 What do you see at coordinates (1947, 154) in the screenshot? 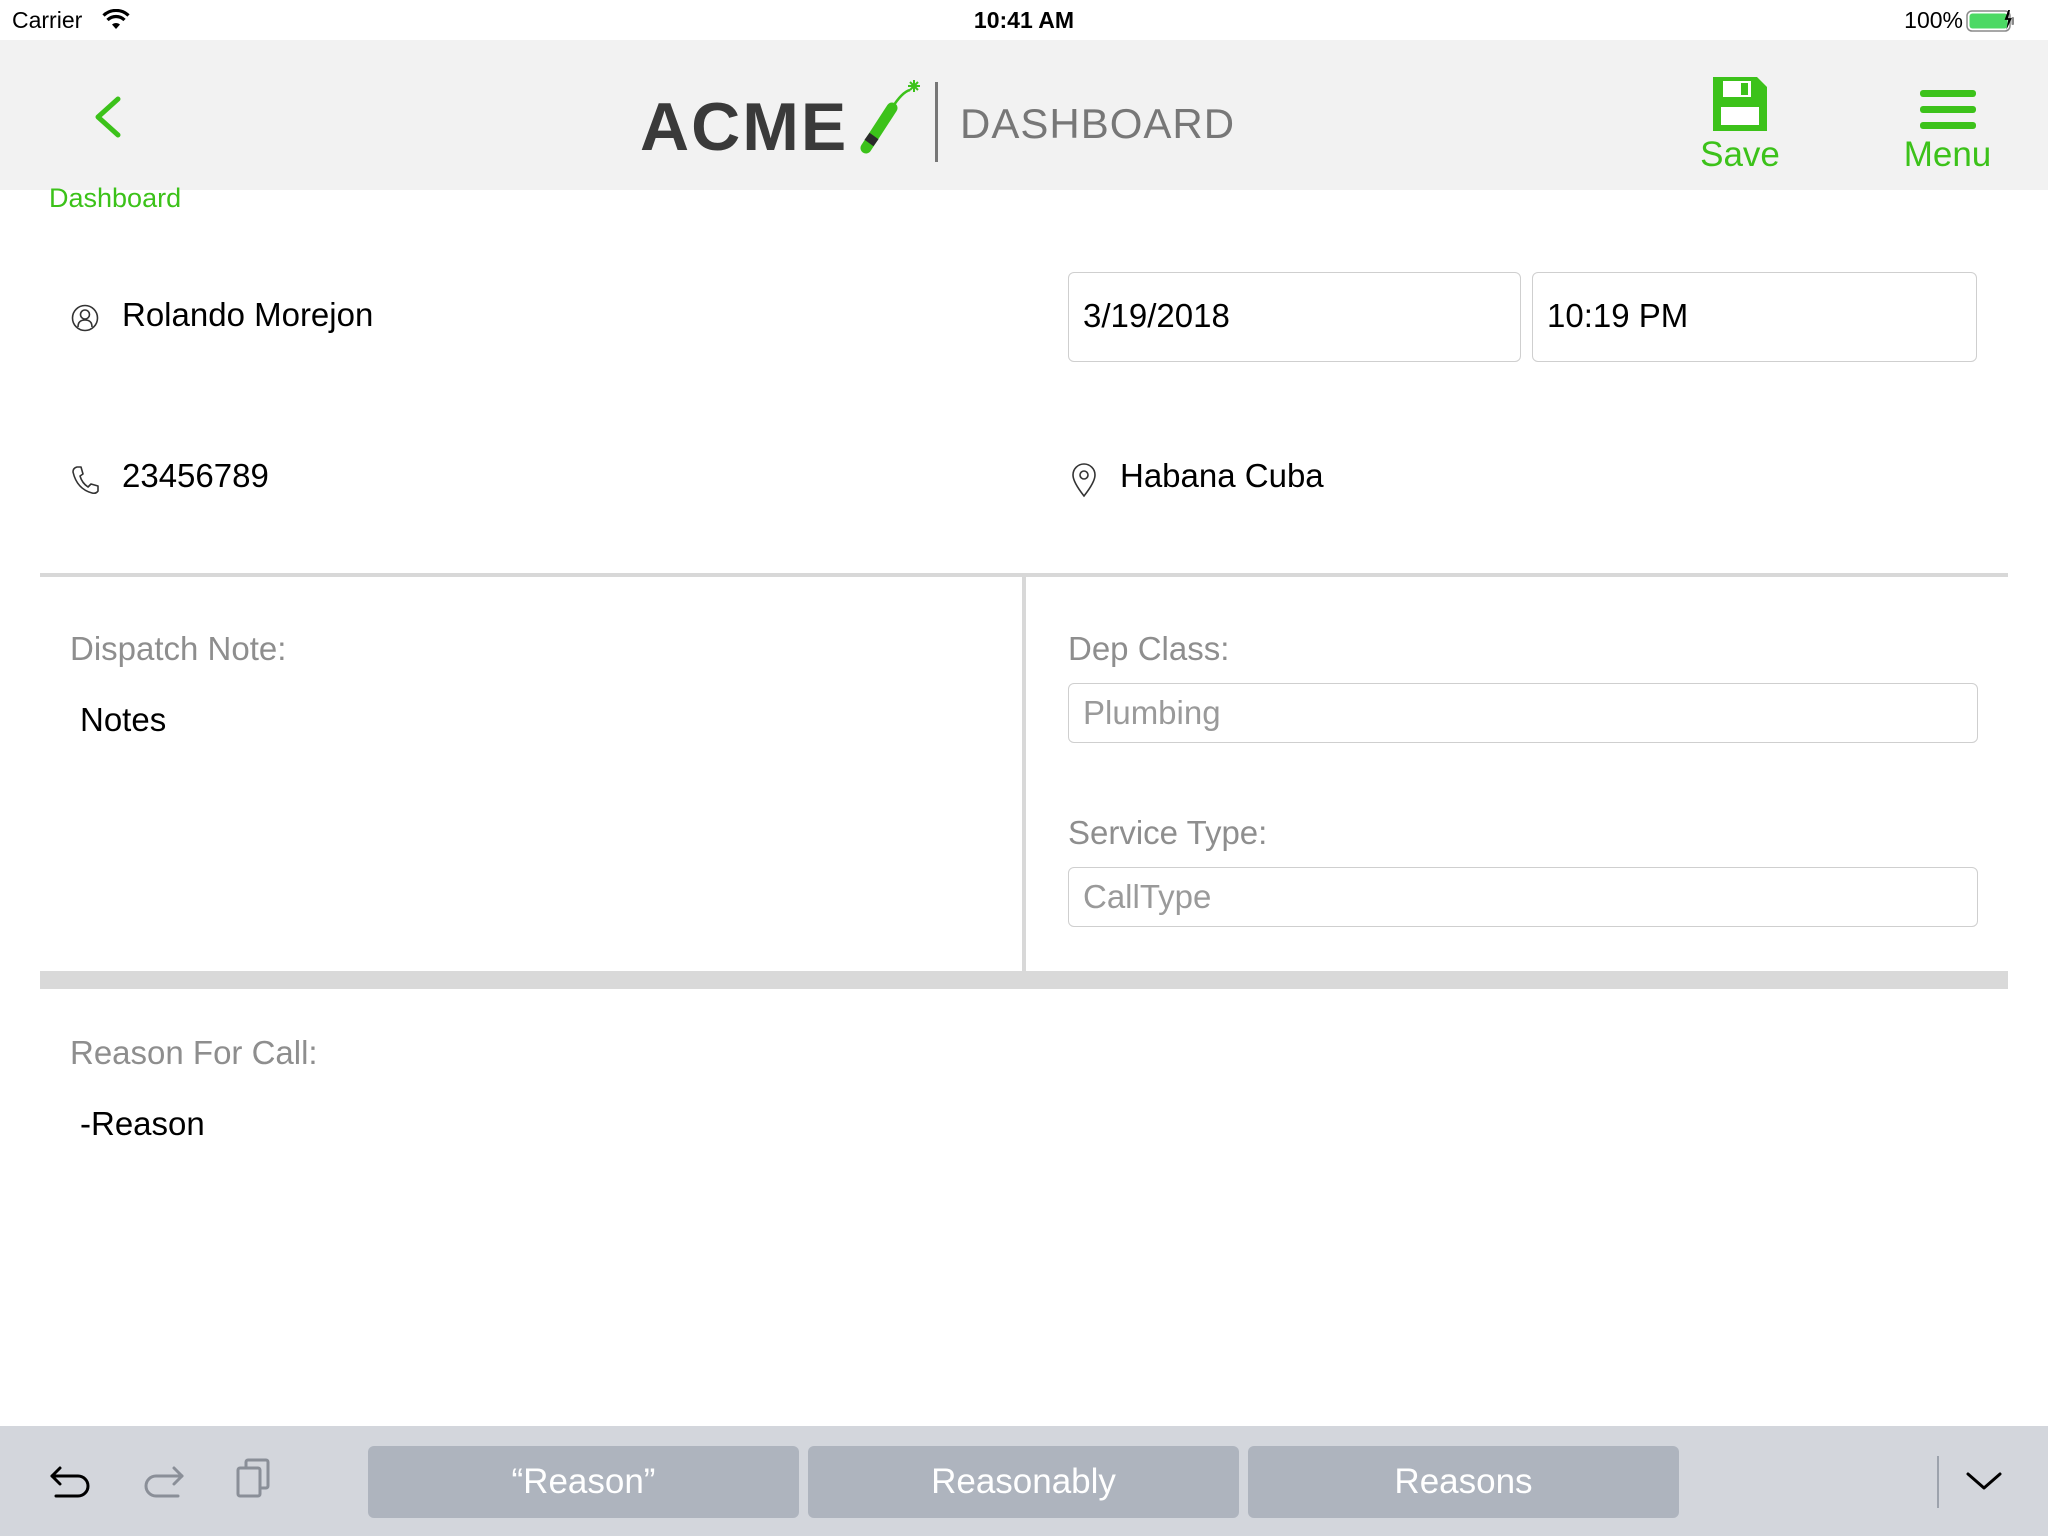
I see `menu-label: Menu` at bounding box center [1947, 154].